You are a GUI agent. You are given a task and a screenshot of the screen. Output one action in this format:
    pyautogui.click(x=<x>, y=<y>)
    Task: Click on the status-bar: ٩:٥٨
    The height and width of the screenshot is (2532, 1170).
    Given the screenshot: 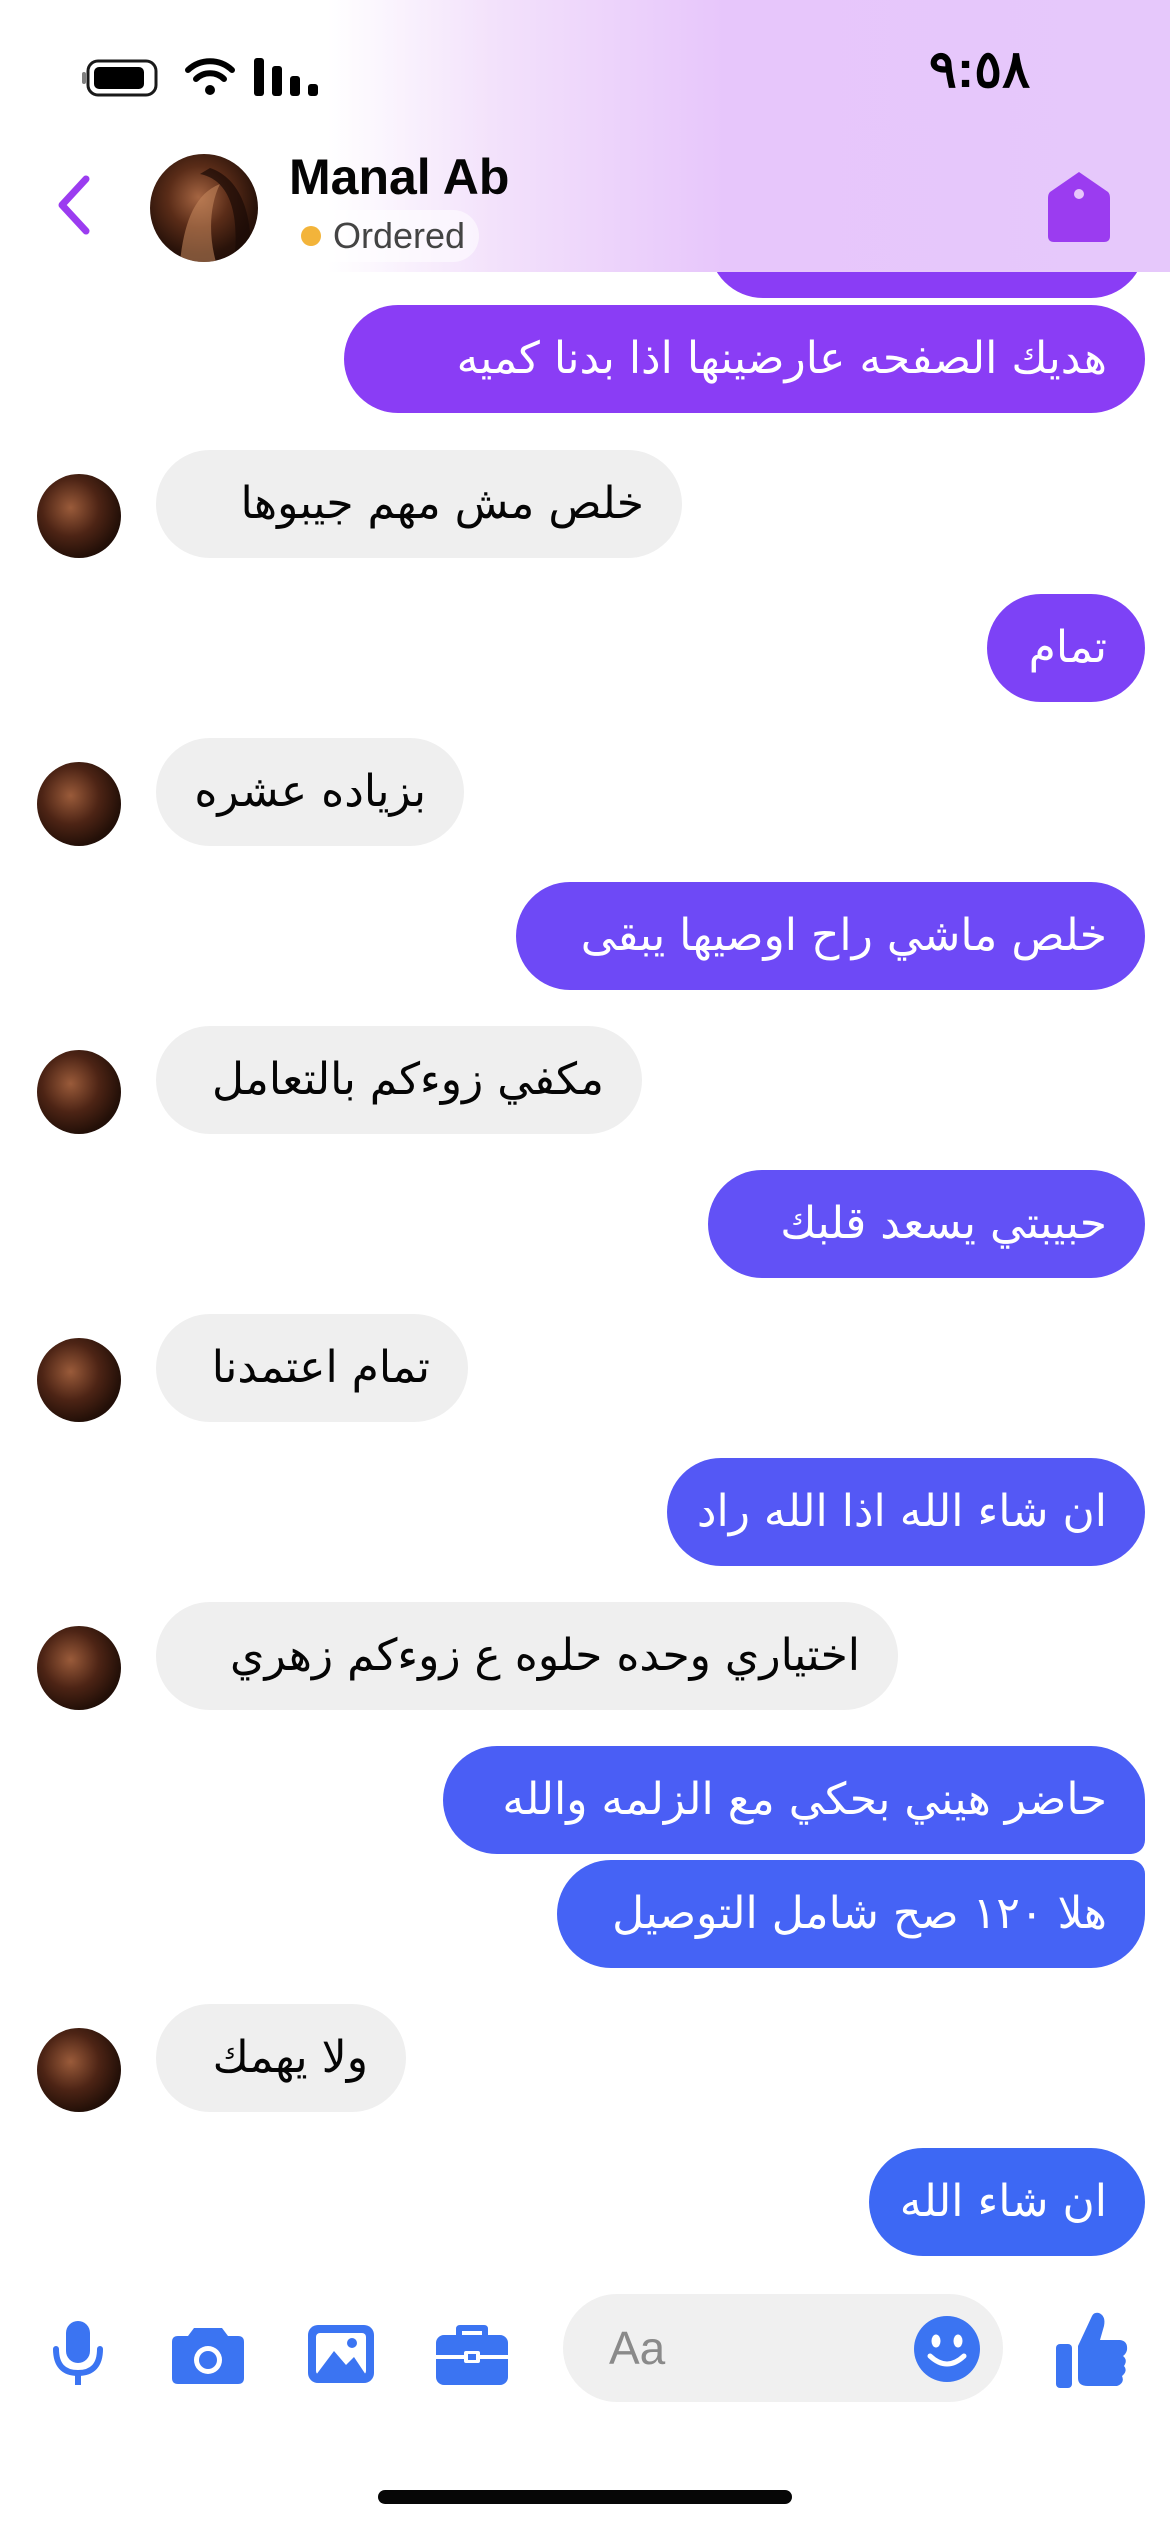 What is the action you would take?
    pyautogui.click(x=585, y=70)
    